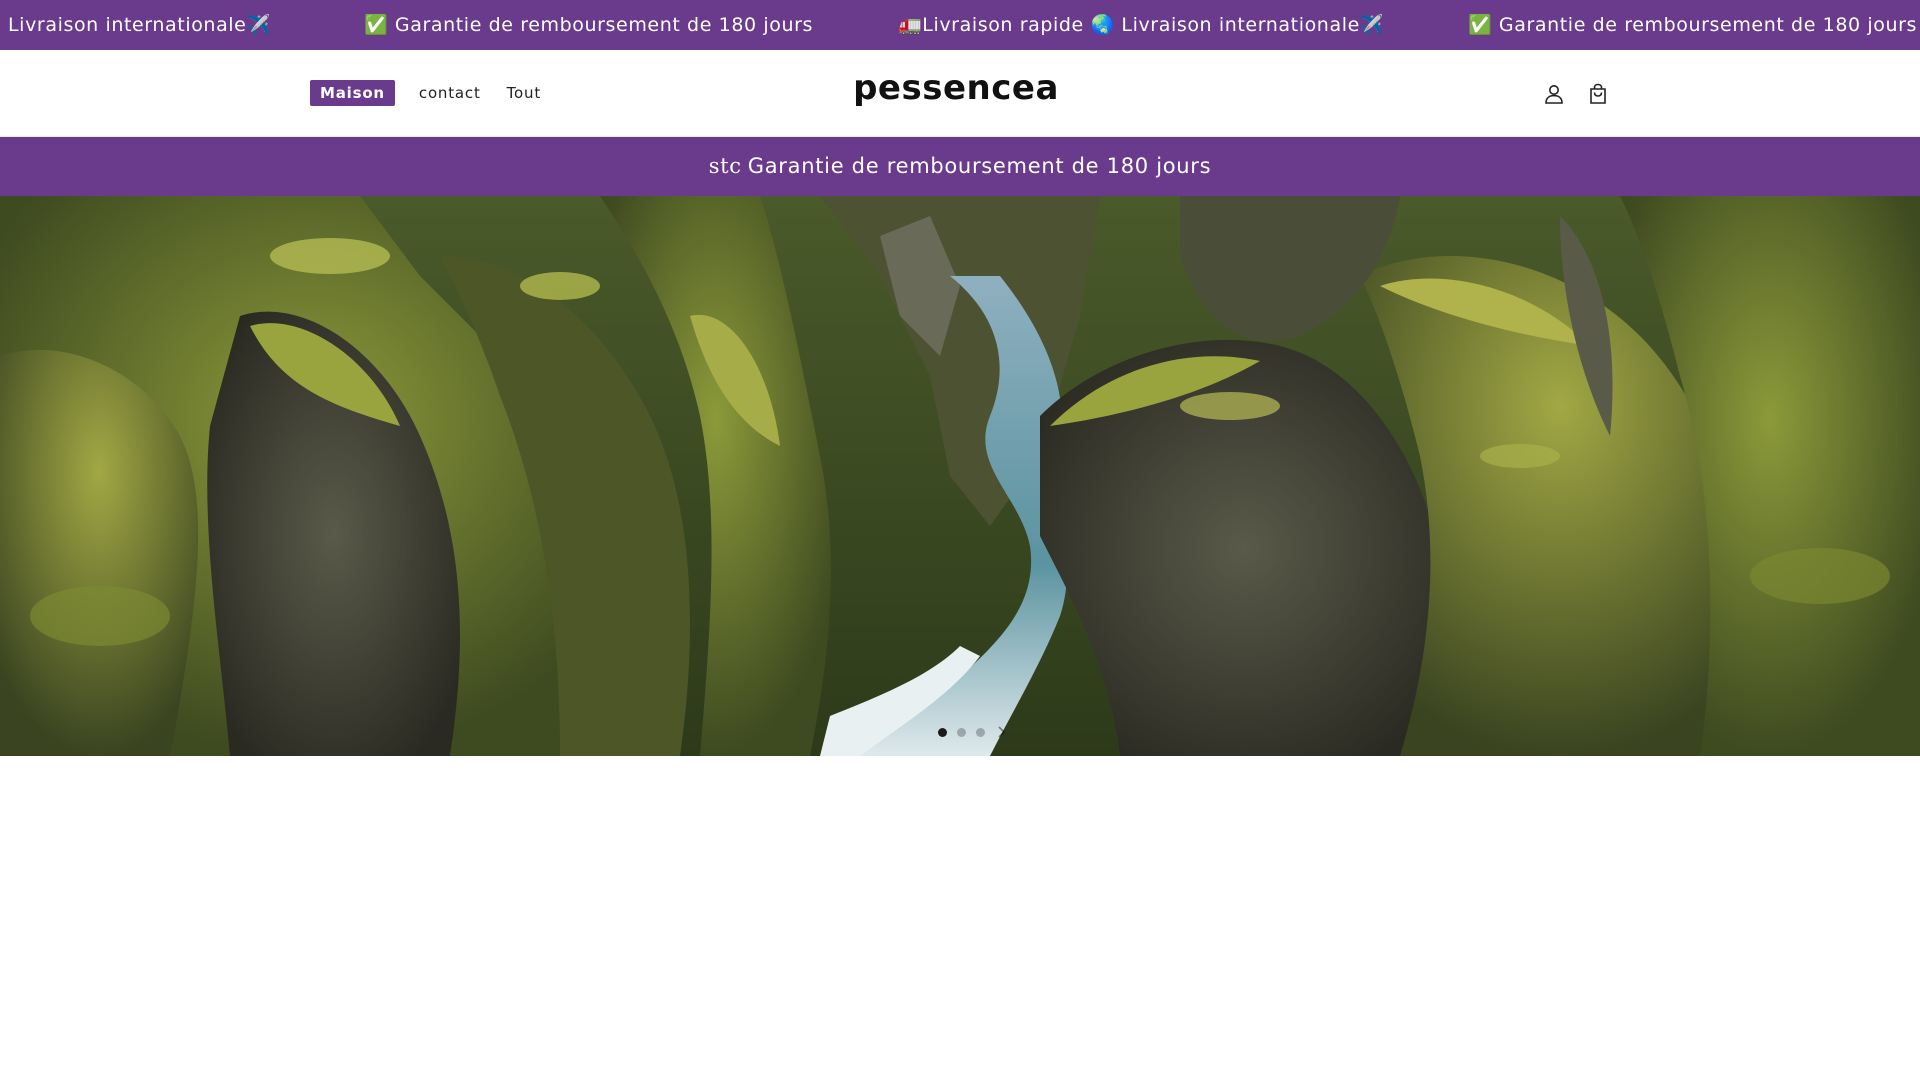 This screenshot has height=1080, width=1920. Describe the element at coordinates (1598, 94) in the screenshot. I see `cart-icon` at that location.